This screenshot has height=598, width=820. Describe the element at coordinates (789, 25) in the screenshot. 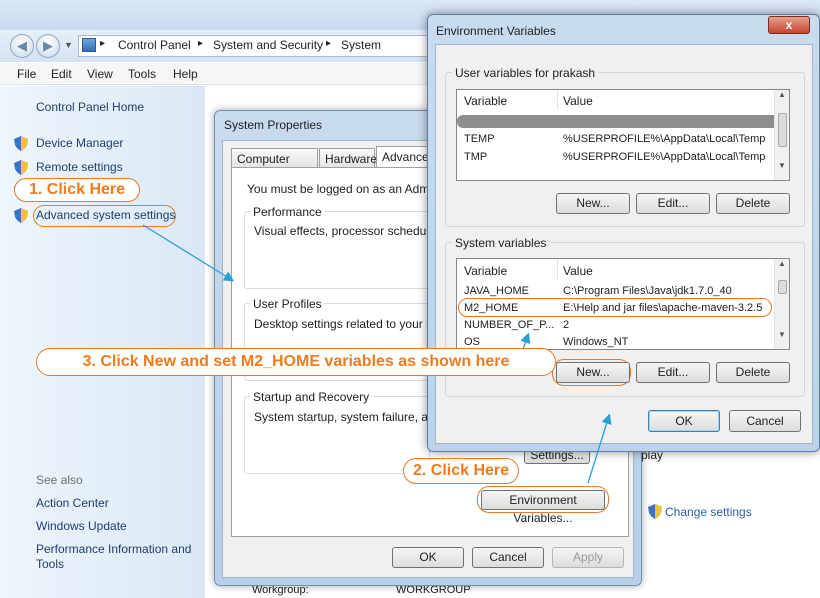

I see `close-icon: x` at that location.